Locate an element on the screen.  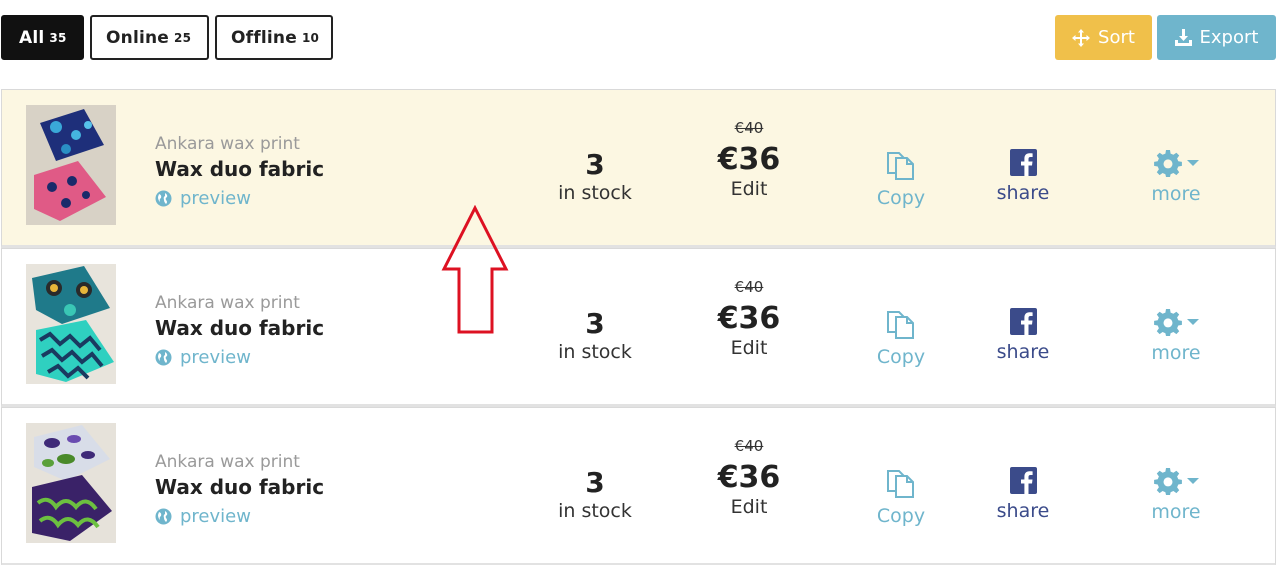
tab-all: All 35 is located at coordinates (42, 37).